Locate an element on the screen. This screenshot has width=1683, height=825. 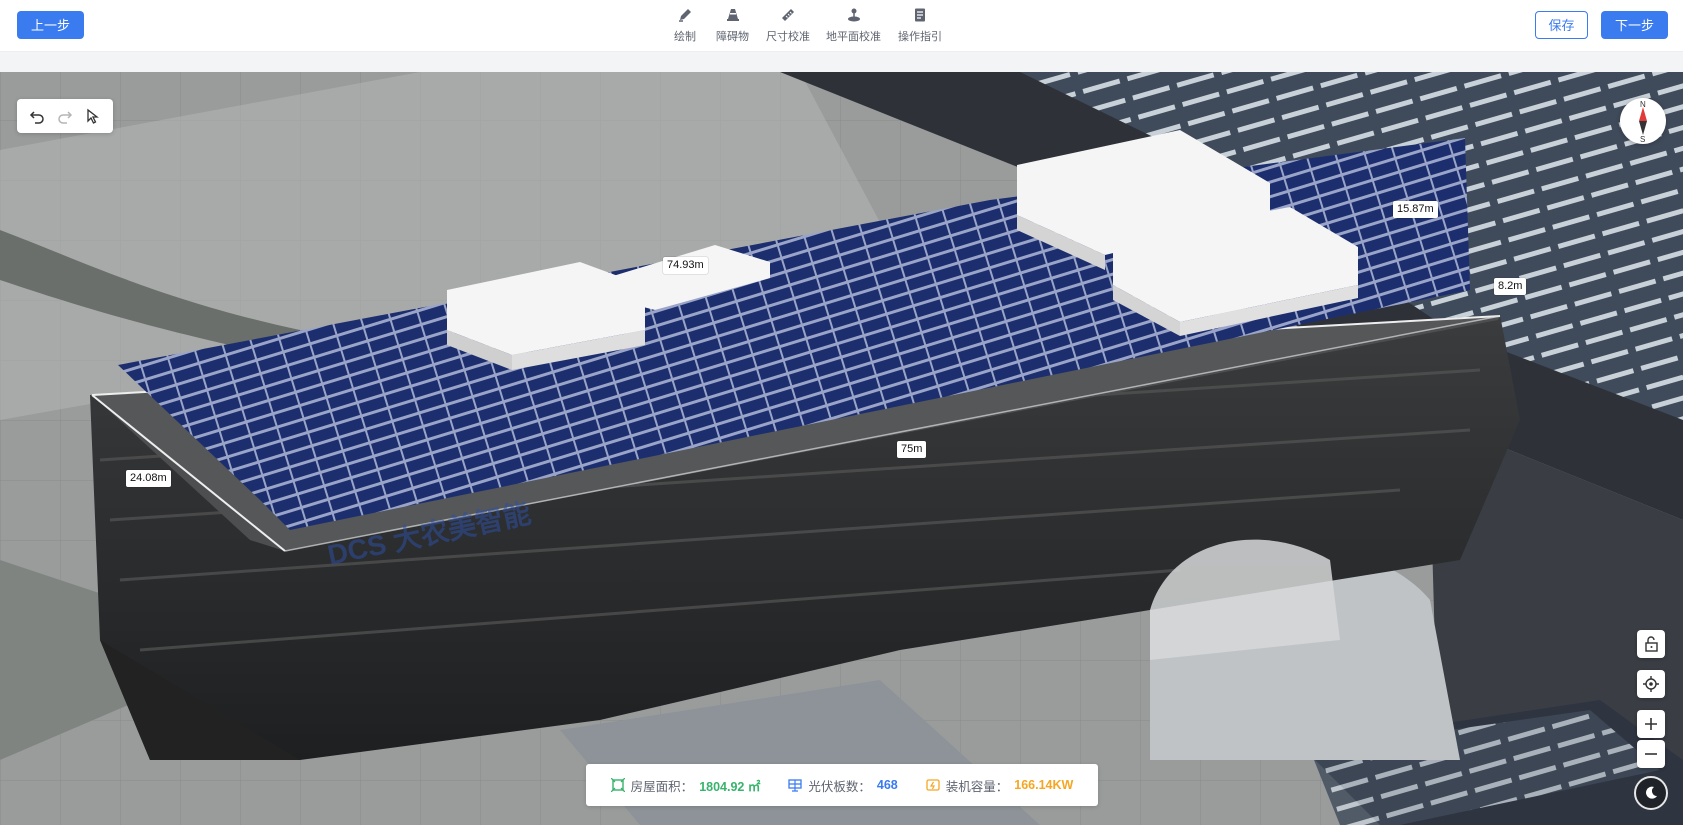
tool-size-calibration: 尺寸校准 is located at coordinates (788, 27).